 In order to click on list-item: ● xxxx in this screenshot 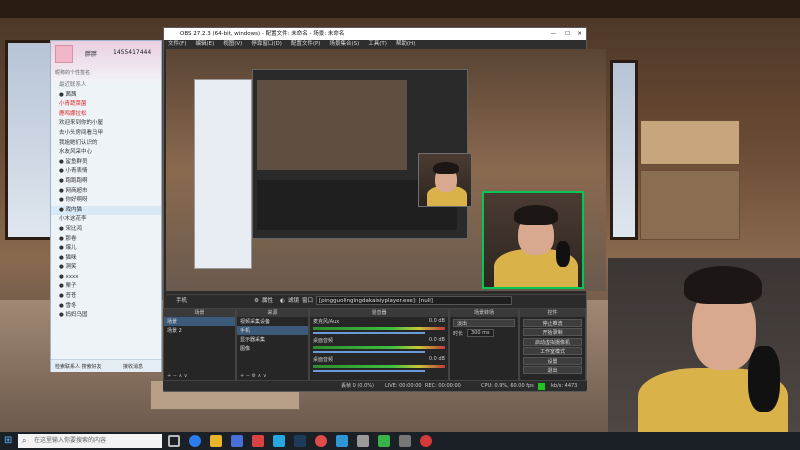, I will do `click(106, 278)`.